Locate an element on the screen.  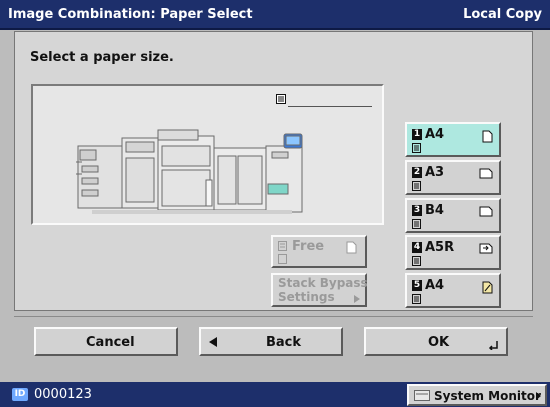
back-label: Back is located at coordinates (284, 342).